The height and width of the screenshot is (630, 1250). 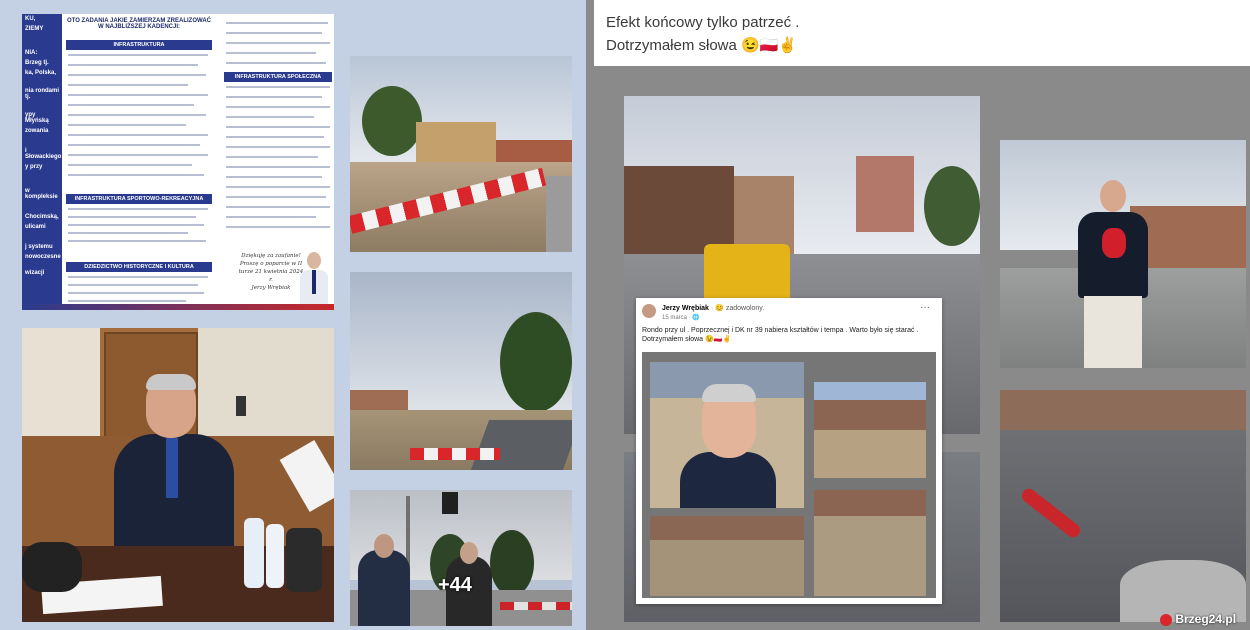 I want to click on sidebar-line: KU,, so click(x=30, y=19).